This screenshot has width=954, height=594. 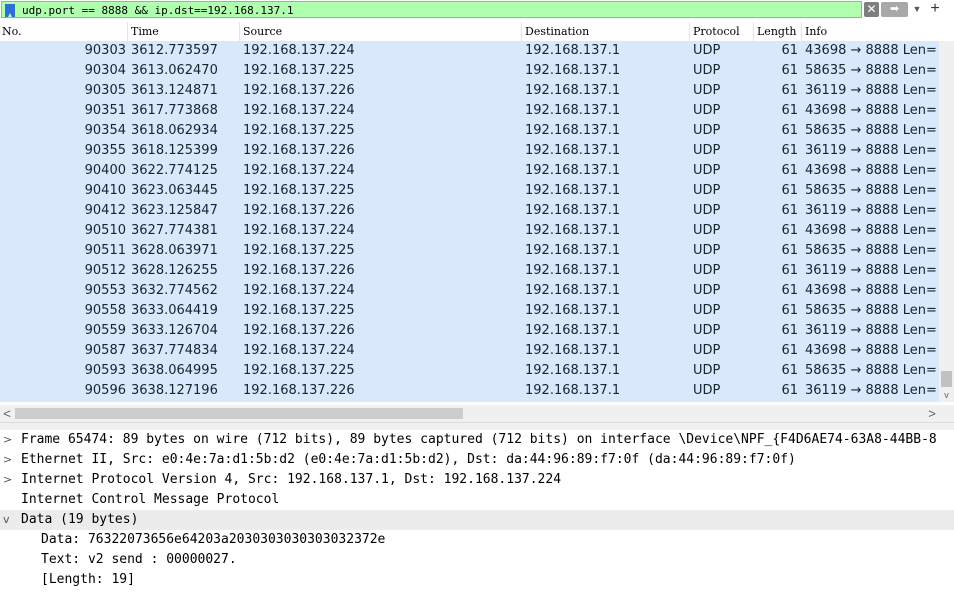 I want to click on recent-filters-dropdown-icon: ▼, so click(x=917, y=9).